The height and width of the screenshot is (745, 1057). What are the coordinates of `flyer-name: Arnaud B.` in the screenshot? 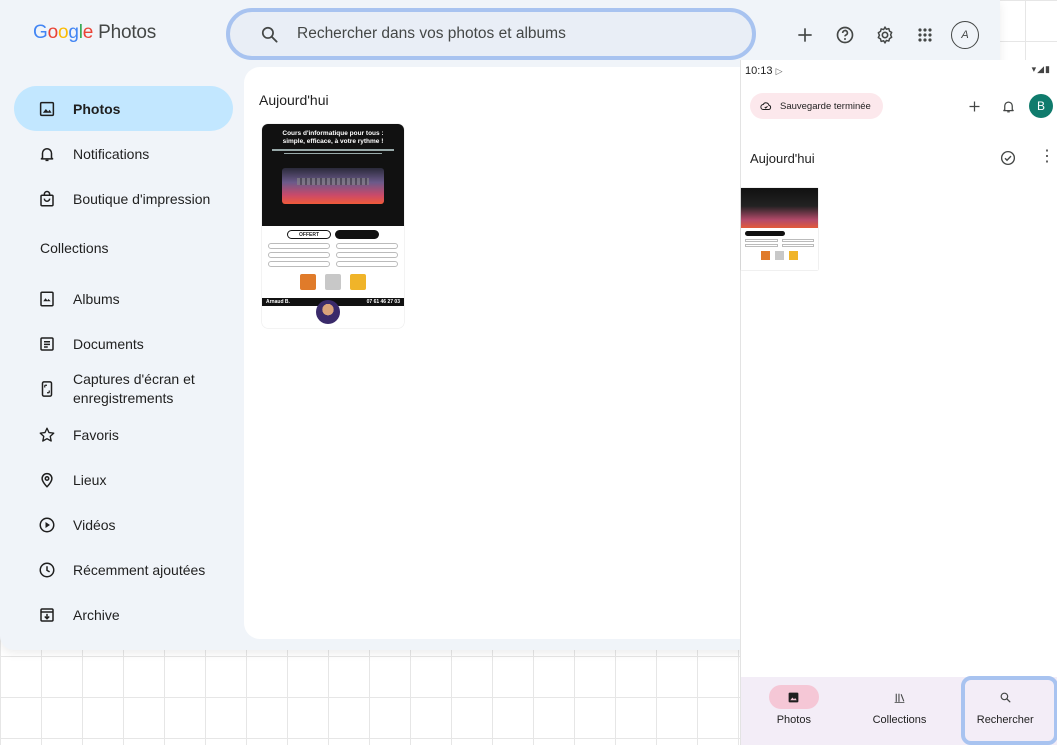 It's located at (278, 302).